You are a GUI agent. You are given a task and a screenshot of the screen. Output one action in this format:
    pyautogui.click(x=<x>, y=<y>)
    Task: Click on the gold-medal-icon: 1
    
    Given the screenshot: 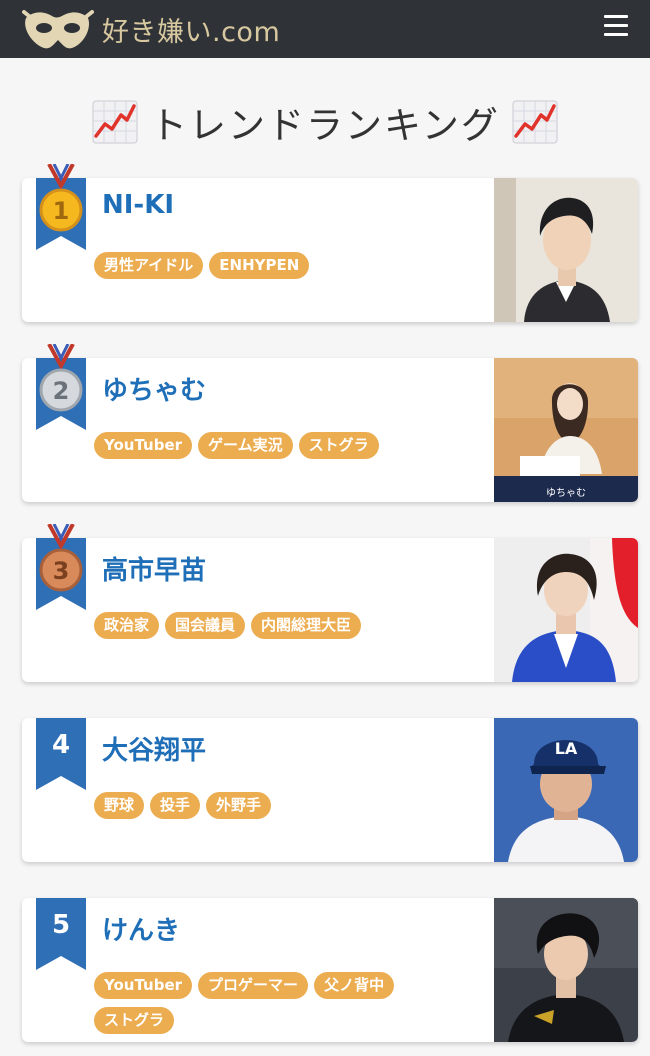 What is the action you would take?
    pyautogui.click(x=61, y=207)
    